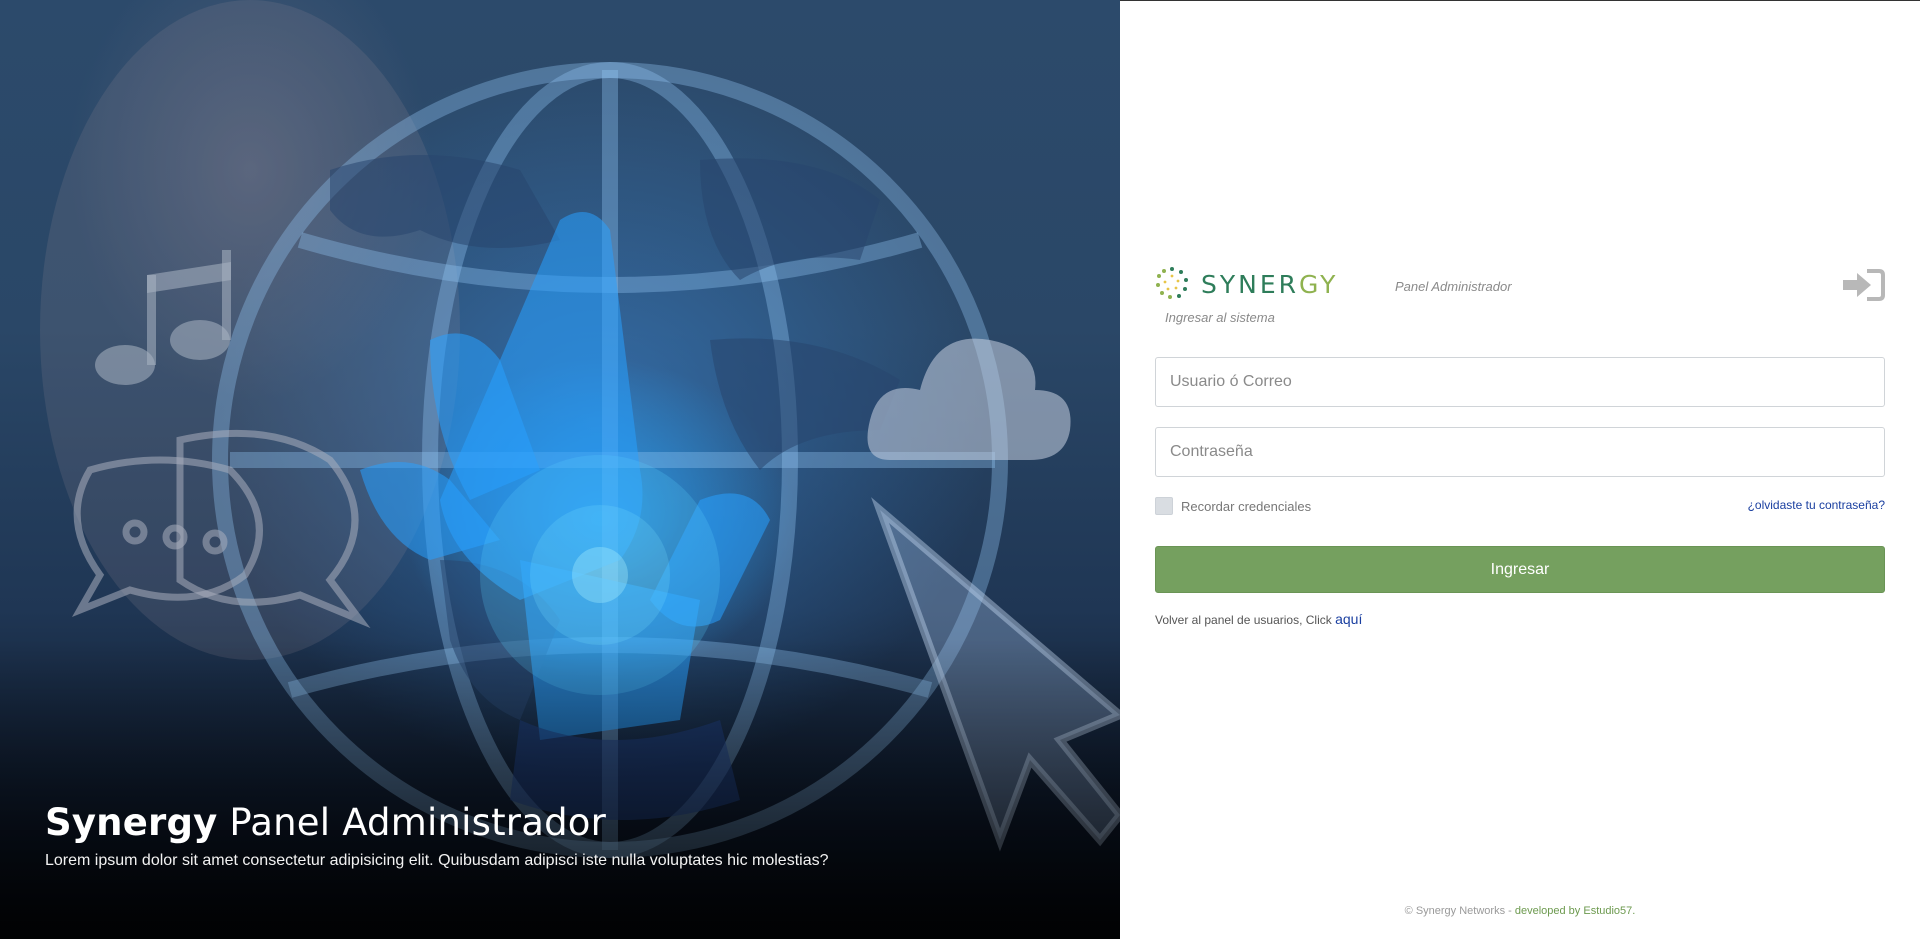 The width and height of the screenshot is (1920, 939). Describe the element at coordinates (131, 822) in the screenshot. I see `hero-title-bold: Synergy` at that location.